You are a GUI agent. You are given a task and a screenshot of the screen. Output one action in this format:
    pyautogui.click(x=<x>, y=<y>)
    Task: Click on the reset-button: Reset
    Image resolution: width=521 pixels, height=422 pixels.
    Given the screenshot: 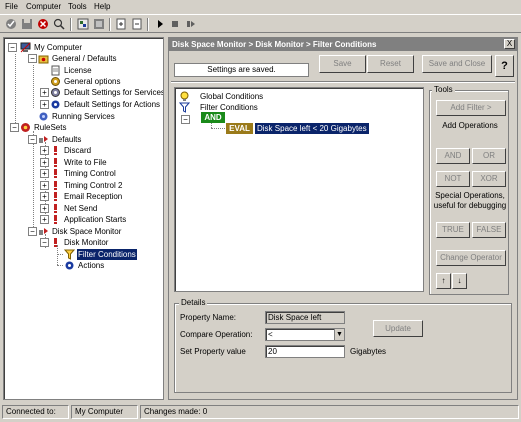 What is the action you would take?
    pyautogui.click(x=390, y=64)
    